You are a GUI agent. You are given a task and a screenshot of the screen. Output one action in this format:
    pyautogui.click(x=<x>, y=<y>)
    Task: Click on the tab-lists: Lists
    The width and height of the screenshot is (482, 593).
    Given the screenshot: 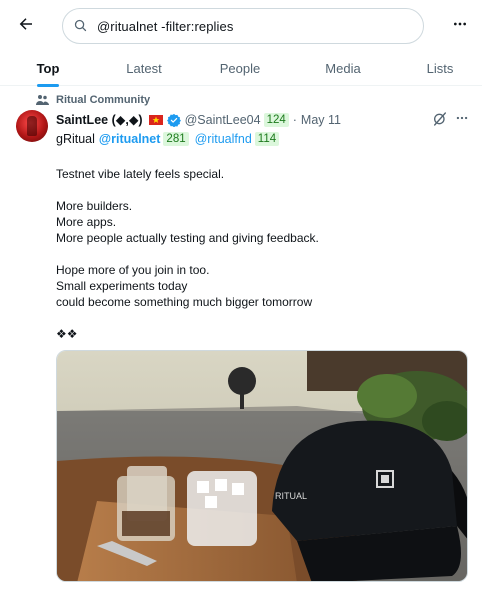 What is the action you would take?
    pyautogui.click(x=440, y=68)
    